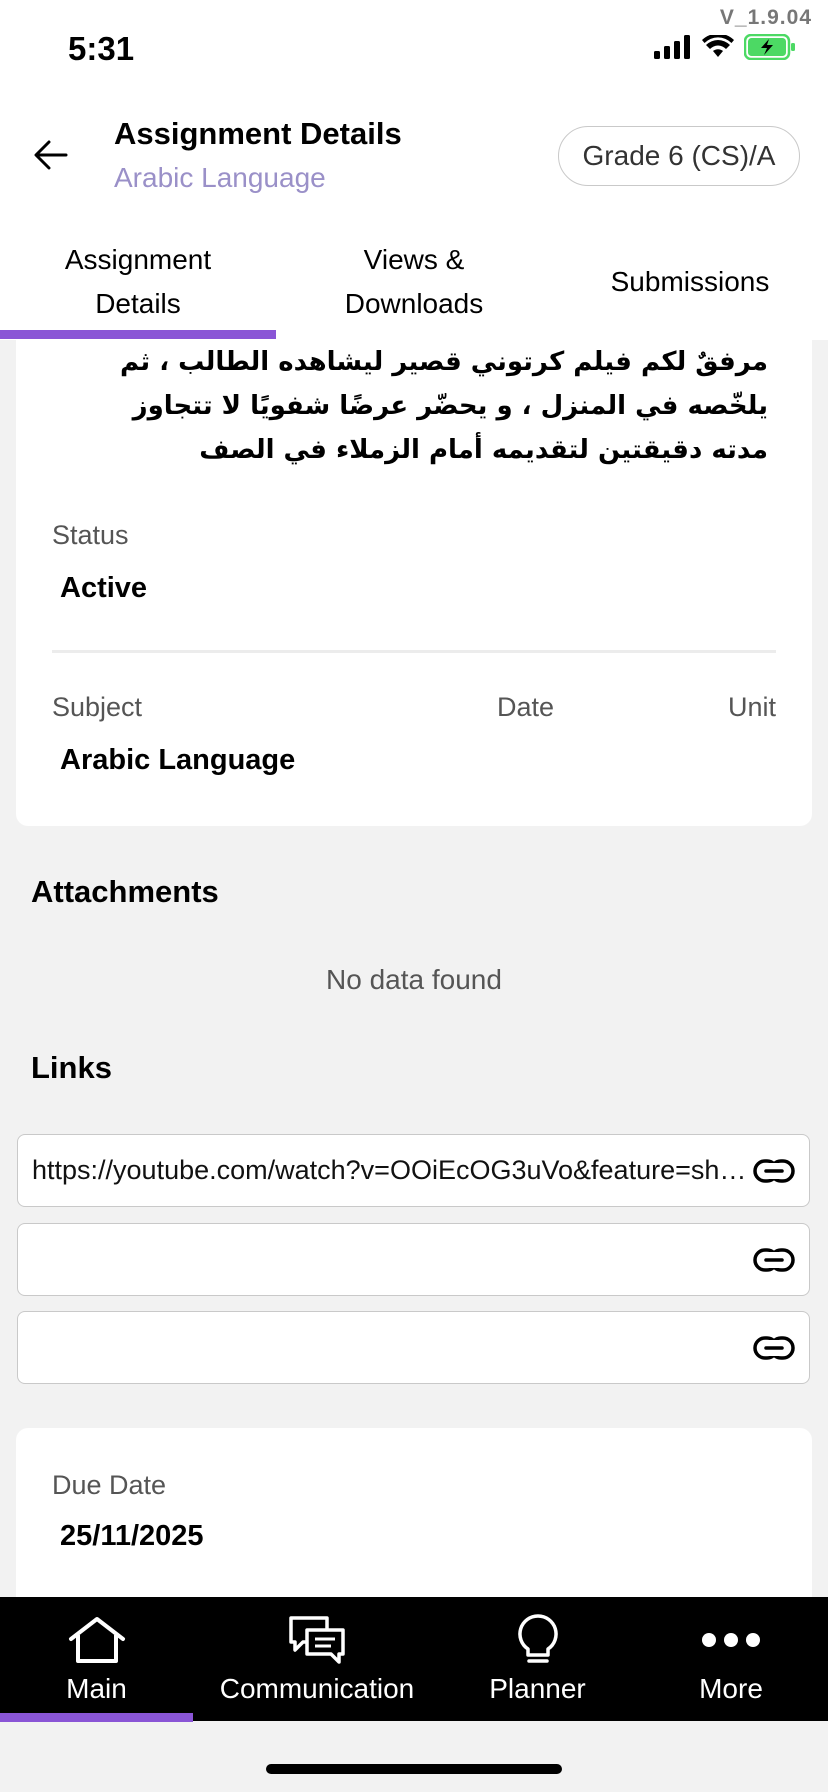 This screenshot has width=828, height=1792. What do you see at coordinates (71, 1067) in the screenshot?
I see `links-title: Links` at bounding box center [71, 1067].